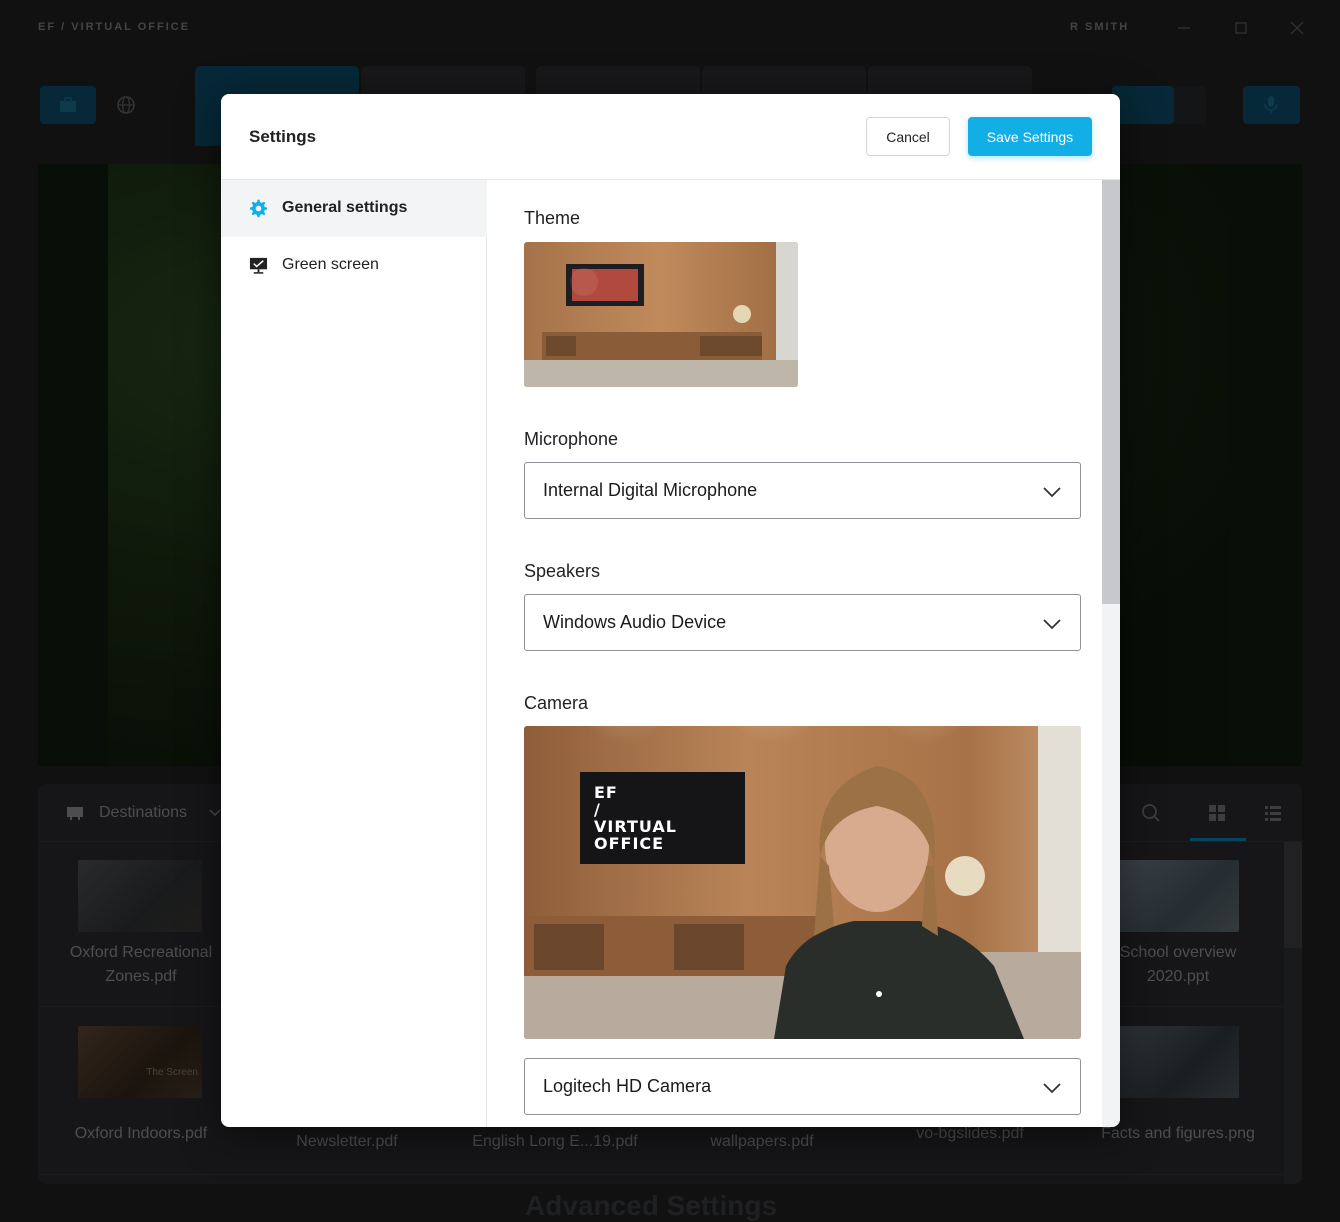  I want to click on dialog-header: Settings Cancel Save Settings, so click(670, 137).